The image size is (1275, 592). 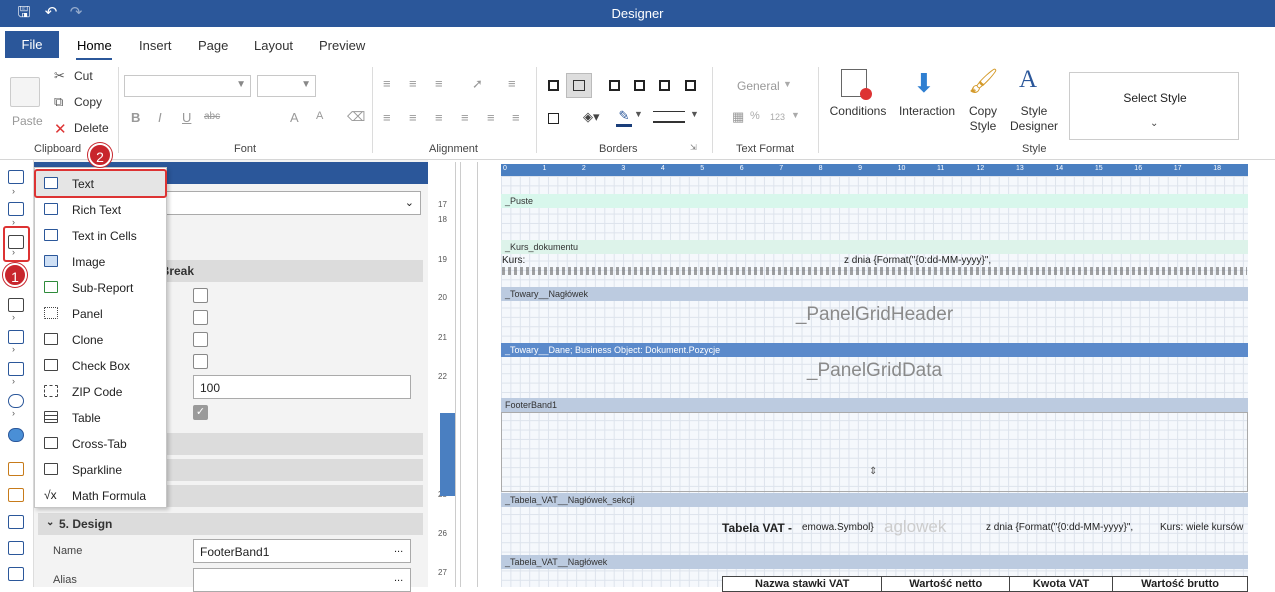 I want to click on band-puste: _Puste, so click(x=874, y=201).